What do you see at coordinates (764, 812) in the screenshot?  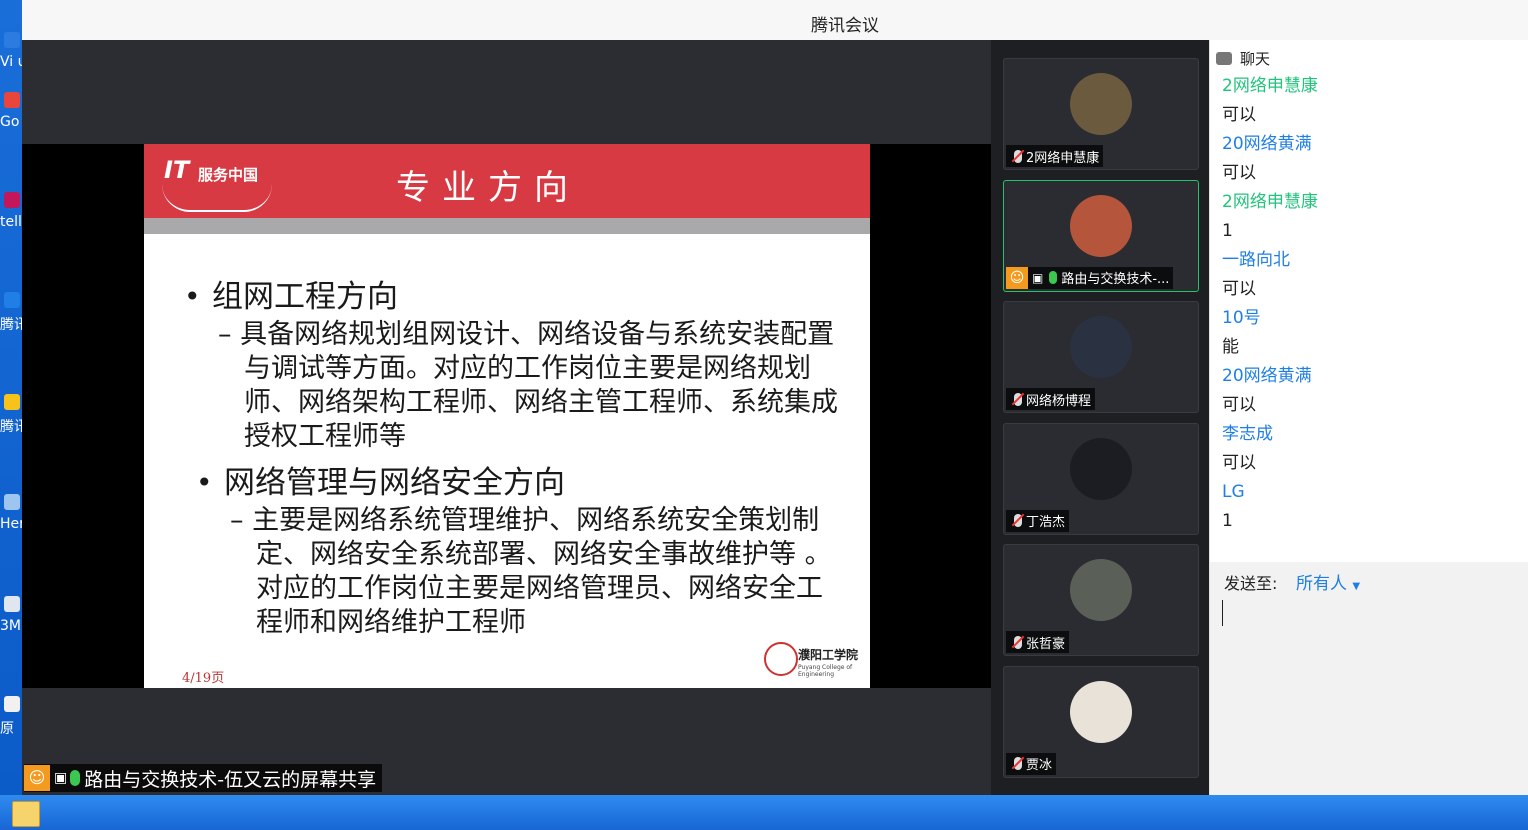 I see `taskbar` at bounding box center [764, 812].